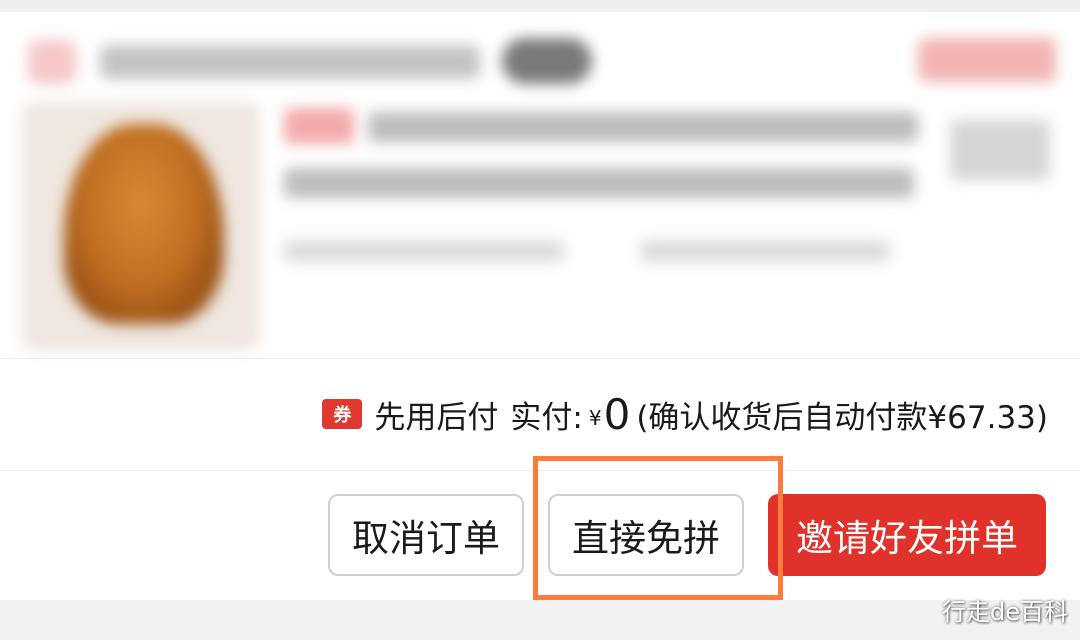 This screenshot has width=1080, height=640. Describe the element at coordinates (144, 224) in the screenshot. I see `bread-image` at that location.